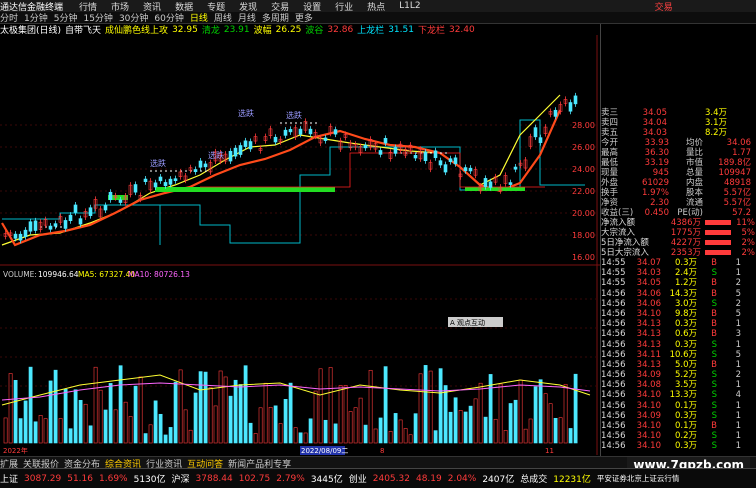 The height and width of the screenshot is (488, 756). What do you see at coordinates (678, 123) in the screenshot?
I see `ask-row: 卖四 34.04 3.1万` at bounding box center [678, 123].